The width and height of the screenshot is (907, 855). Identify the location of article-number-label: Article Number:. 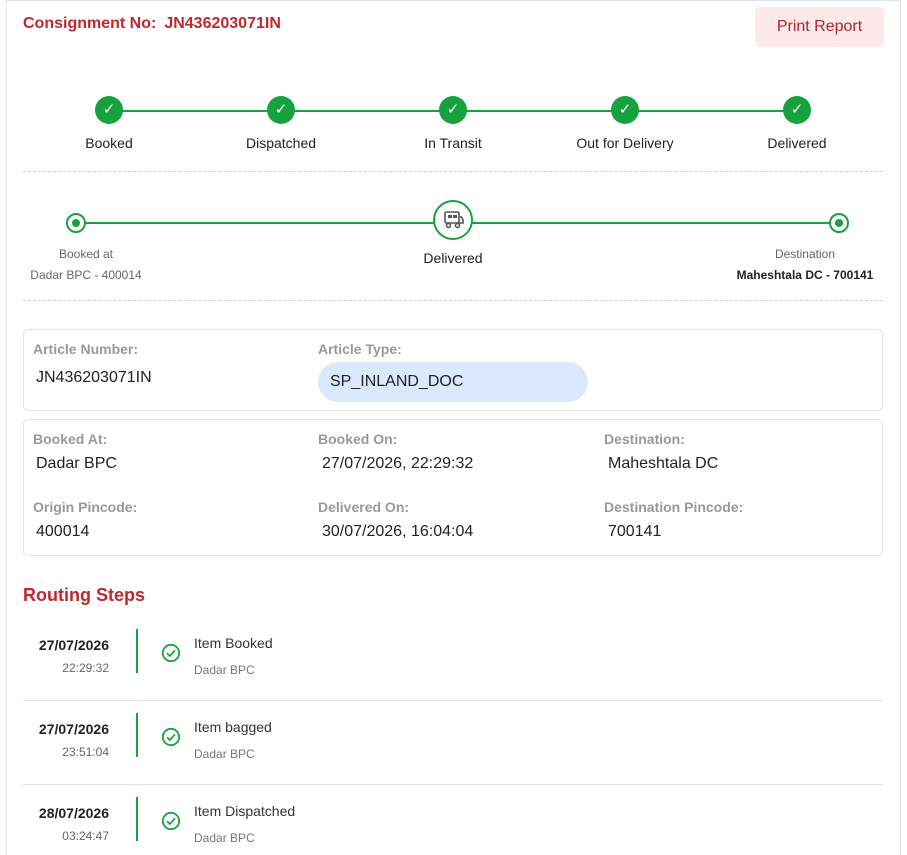
(86, 349).